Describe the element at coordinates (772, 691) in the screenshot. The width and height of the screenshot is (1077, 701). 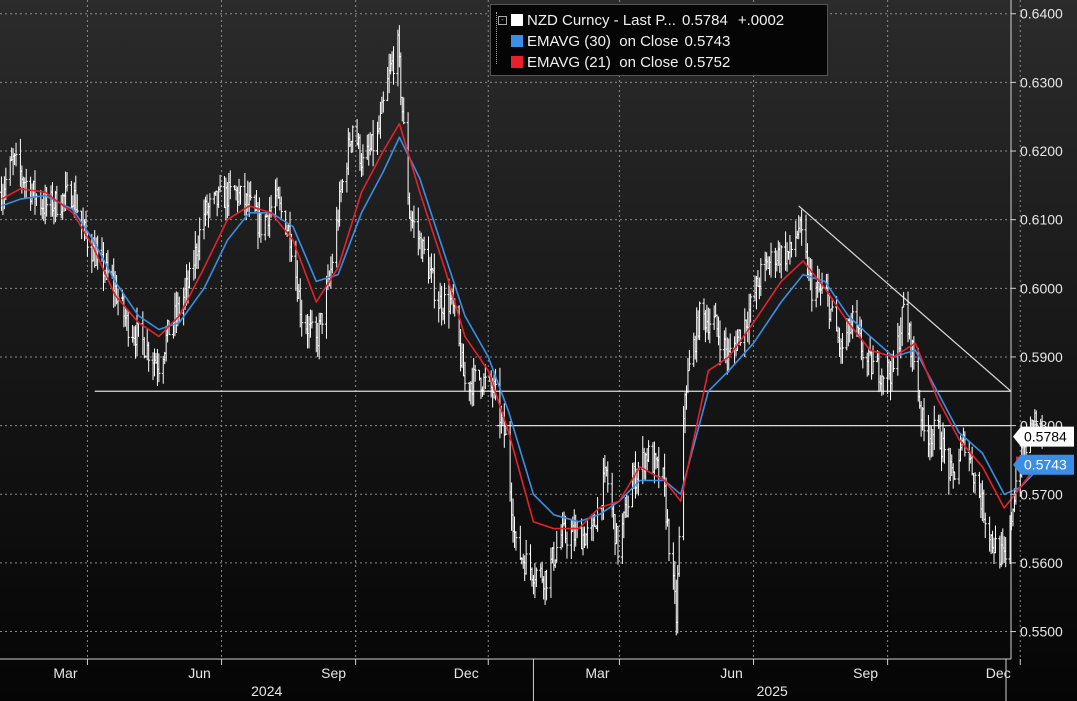
I see `year-label: 2025` at that location.